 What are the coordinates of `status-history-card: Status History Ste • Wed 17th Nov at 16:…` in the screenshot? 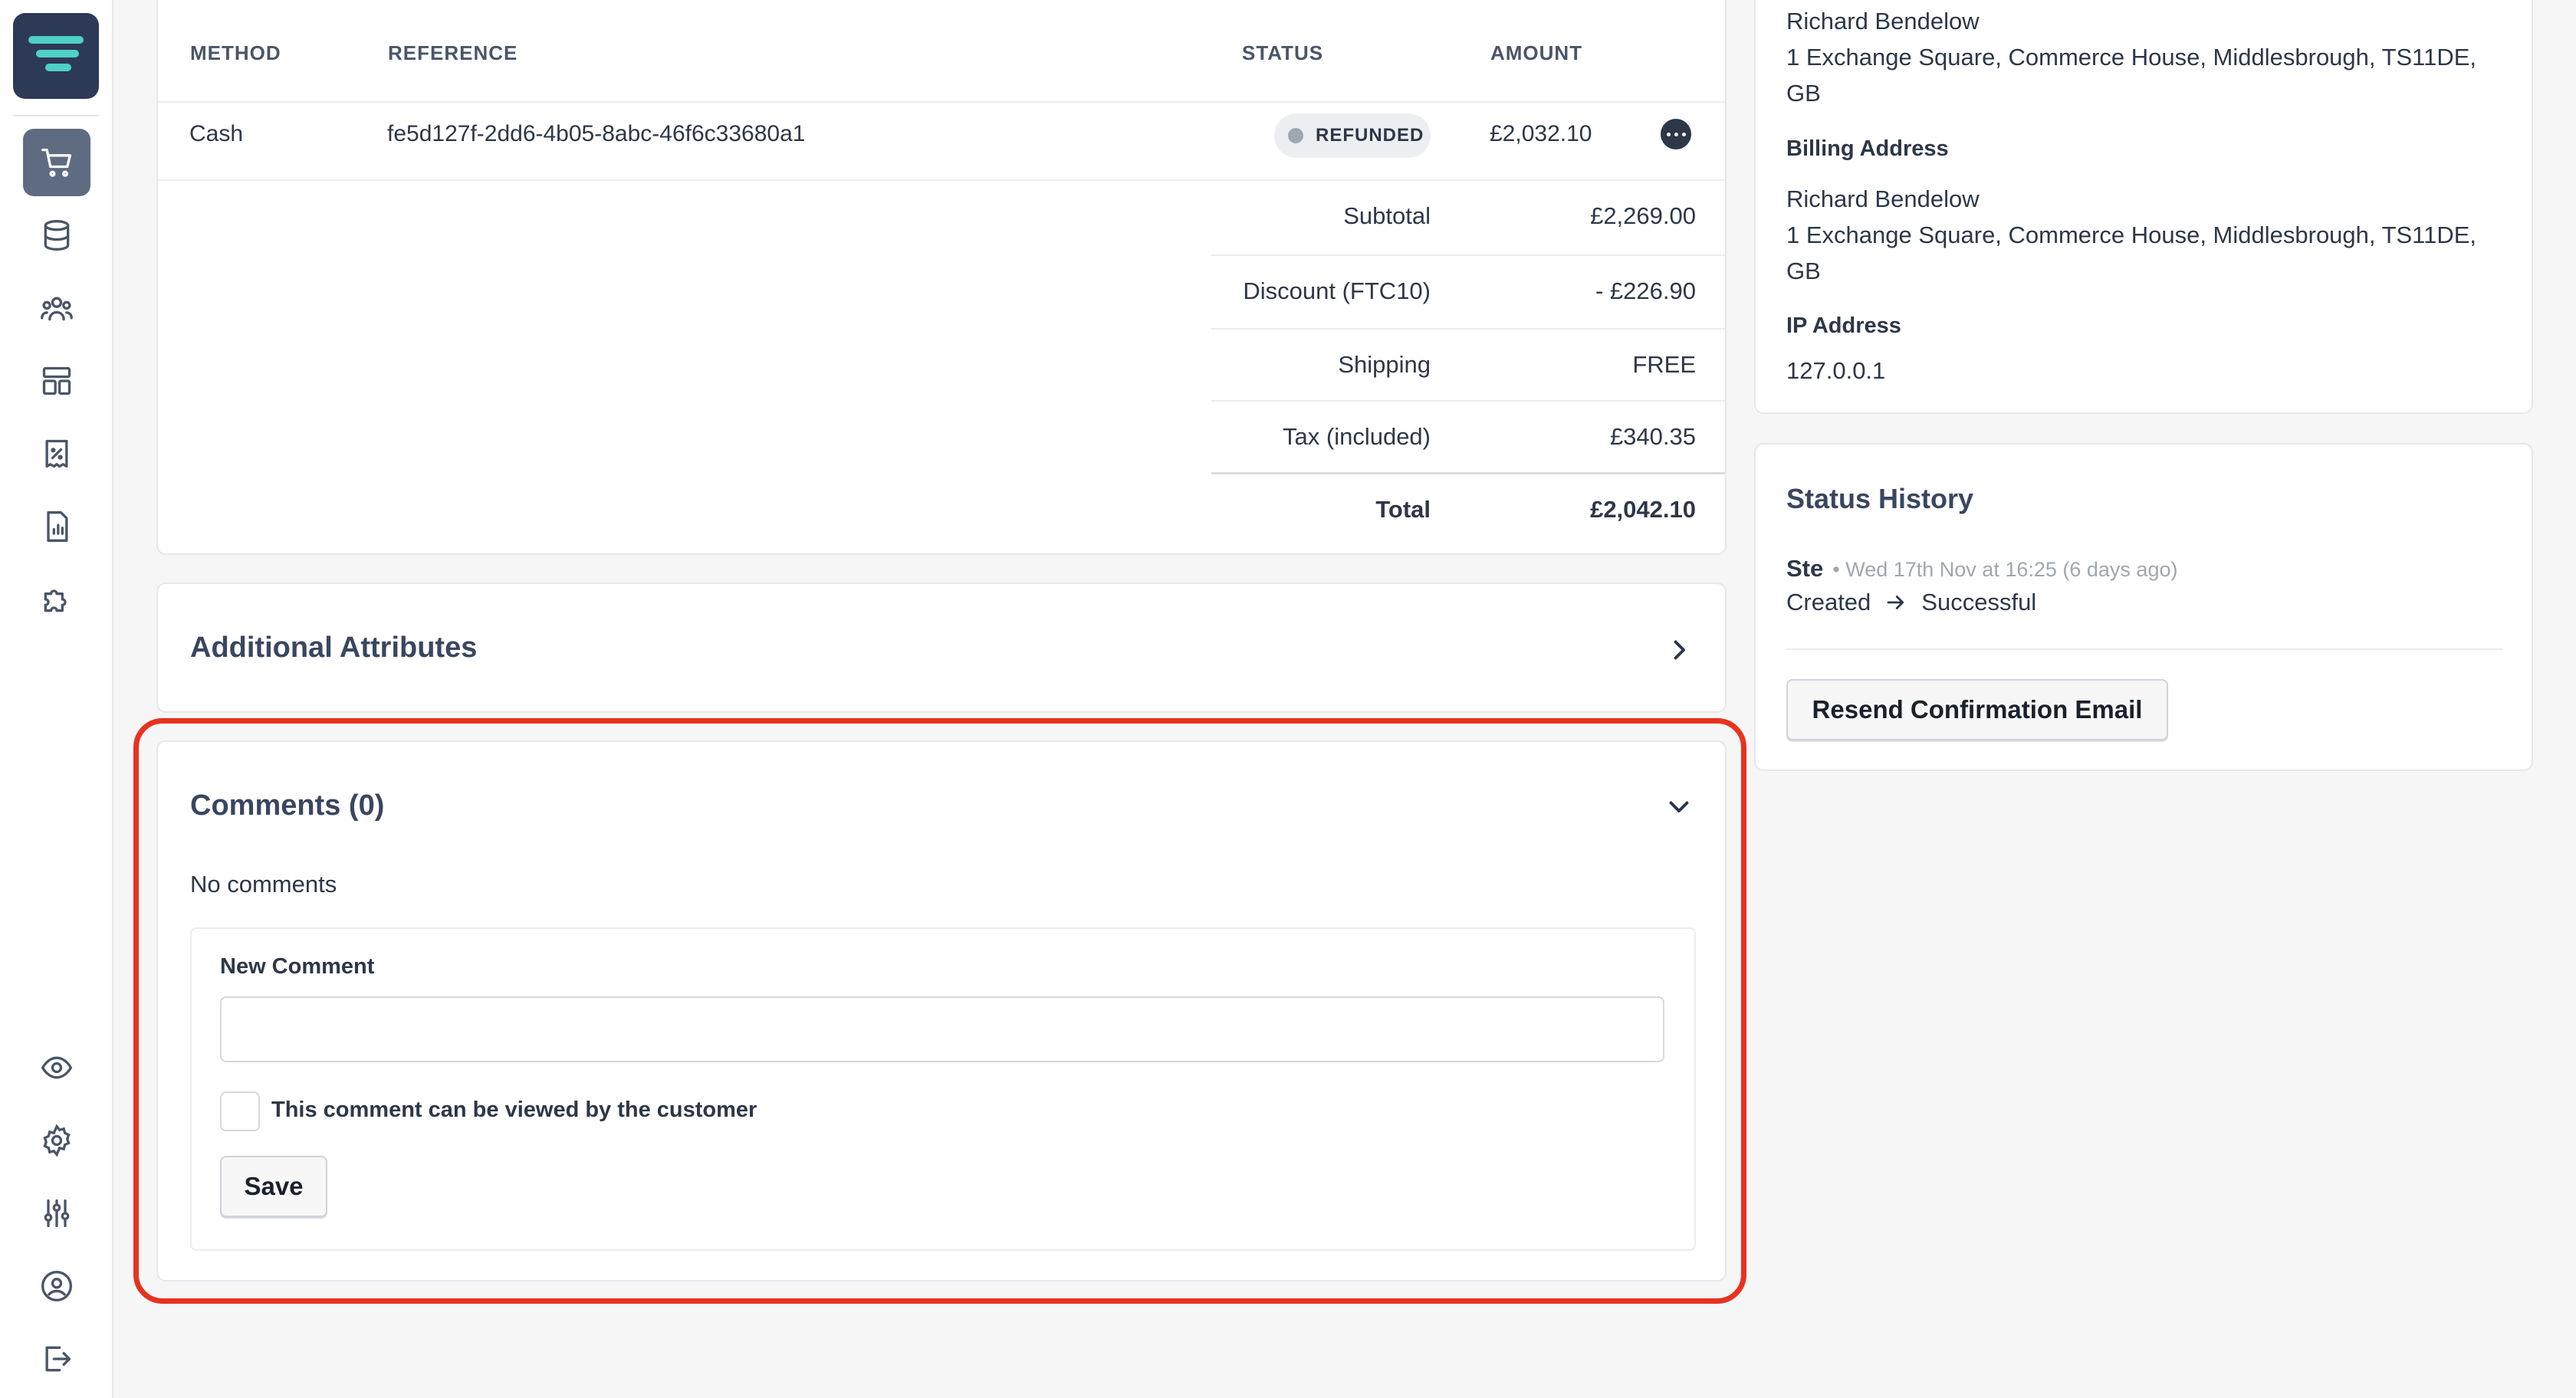 It's located at (2144, 607).